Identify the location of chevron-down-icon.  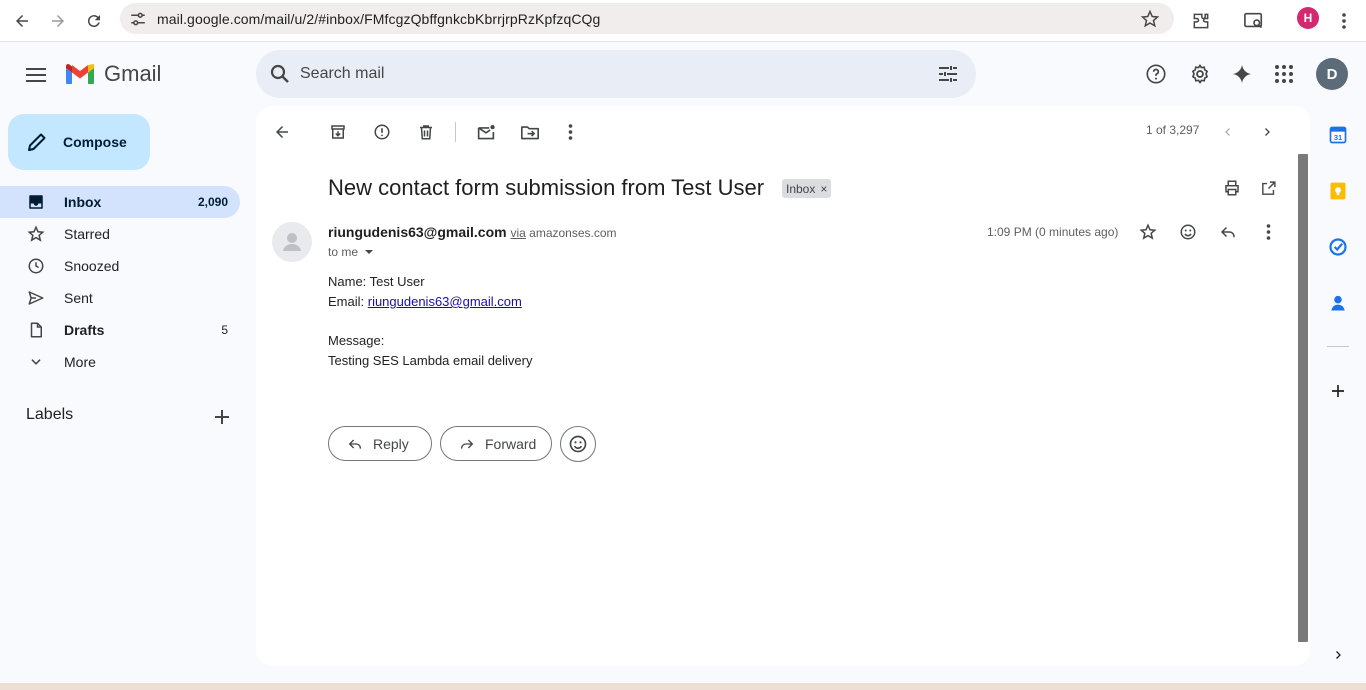
(36, 362).